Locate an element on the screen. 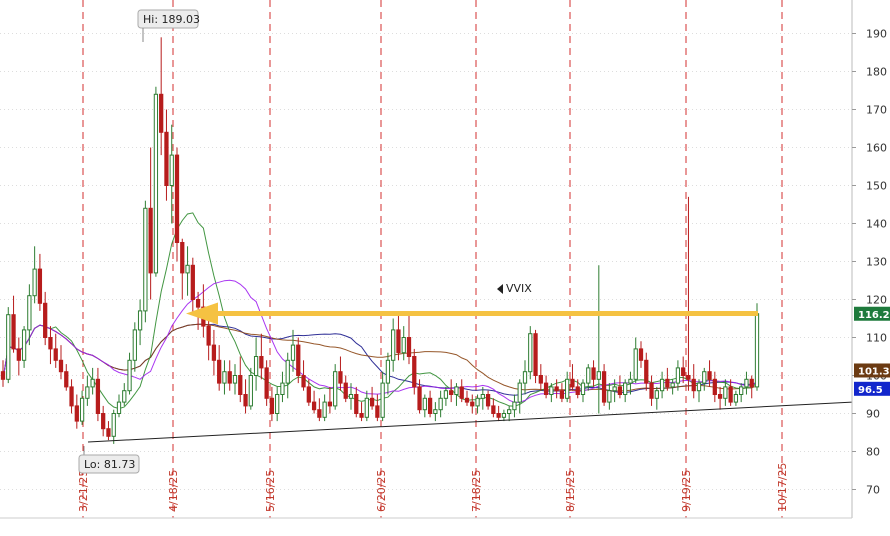 This screenshot has height=536, width=890. y-tick-label-130: 130 is located at coordinates (876, 262).